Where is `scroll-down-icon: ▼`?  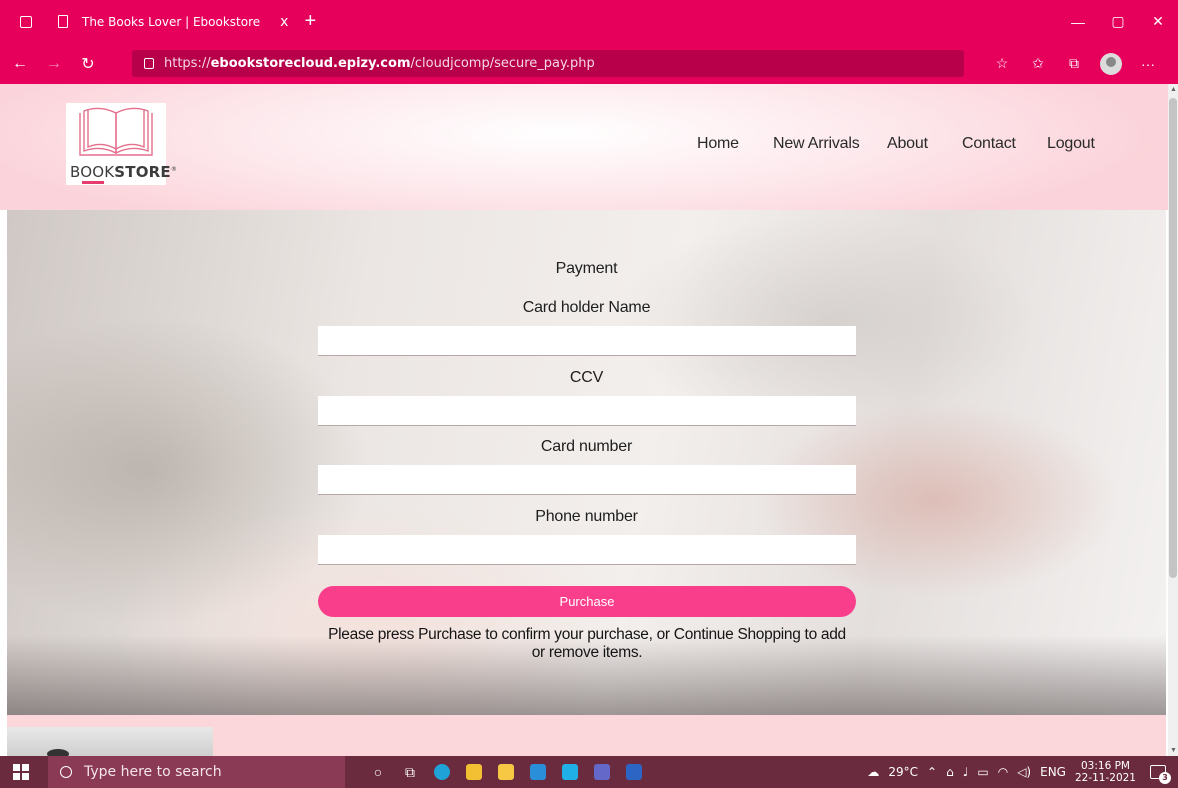
scroll-down-icon: ▼ is located at coordinates (1173, 750).